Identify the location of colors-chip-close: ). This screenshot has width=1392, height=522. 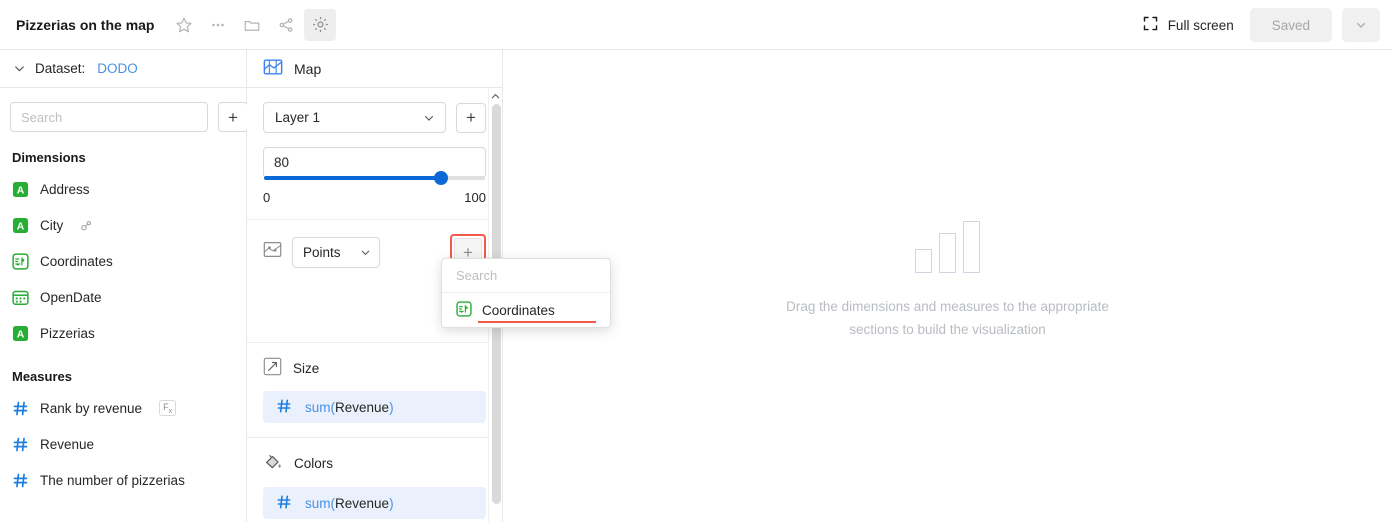
(391, 503).